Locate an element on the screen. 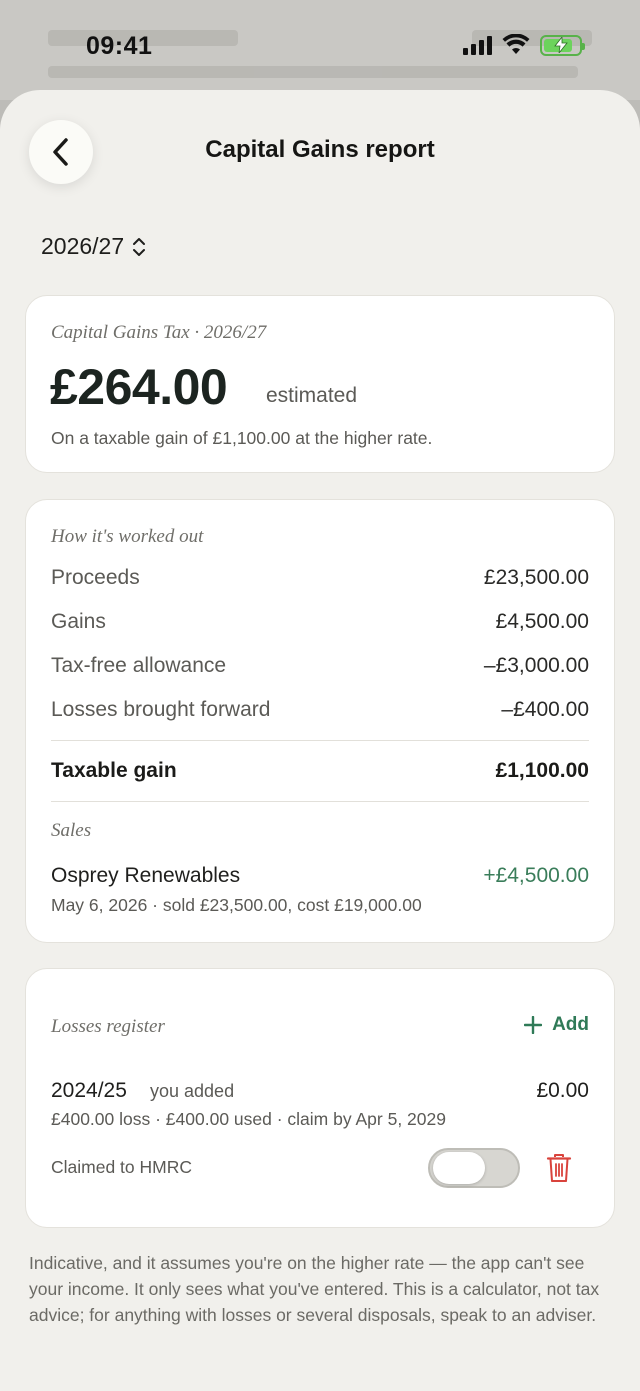 Image resolution: width=640 pixels, height=1391 pixels. summary-label: Capital Gains Tax · 2026/27 is located at coordinates (159, 332).